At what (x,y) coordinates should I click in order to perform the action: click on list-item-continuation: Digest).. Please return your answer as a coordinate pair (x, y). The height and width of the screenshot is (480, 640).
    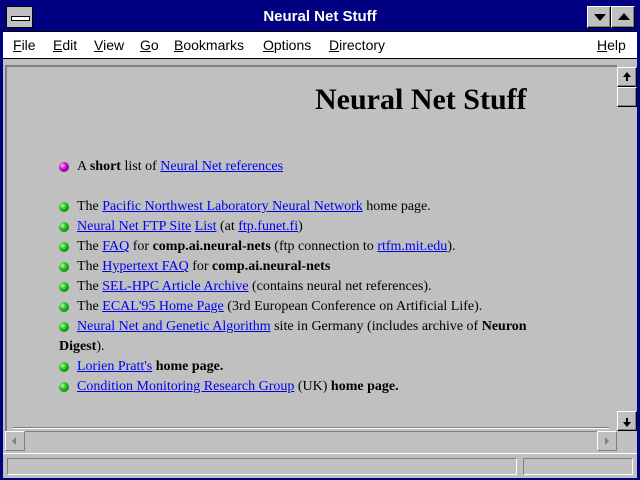
    Looking at the image, I should click on (82, 346).